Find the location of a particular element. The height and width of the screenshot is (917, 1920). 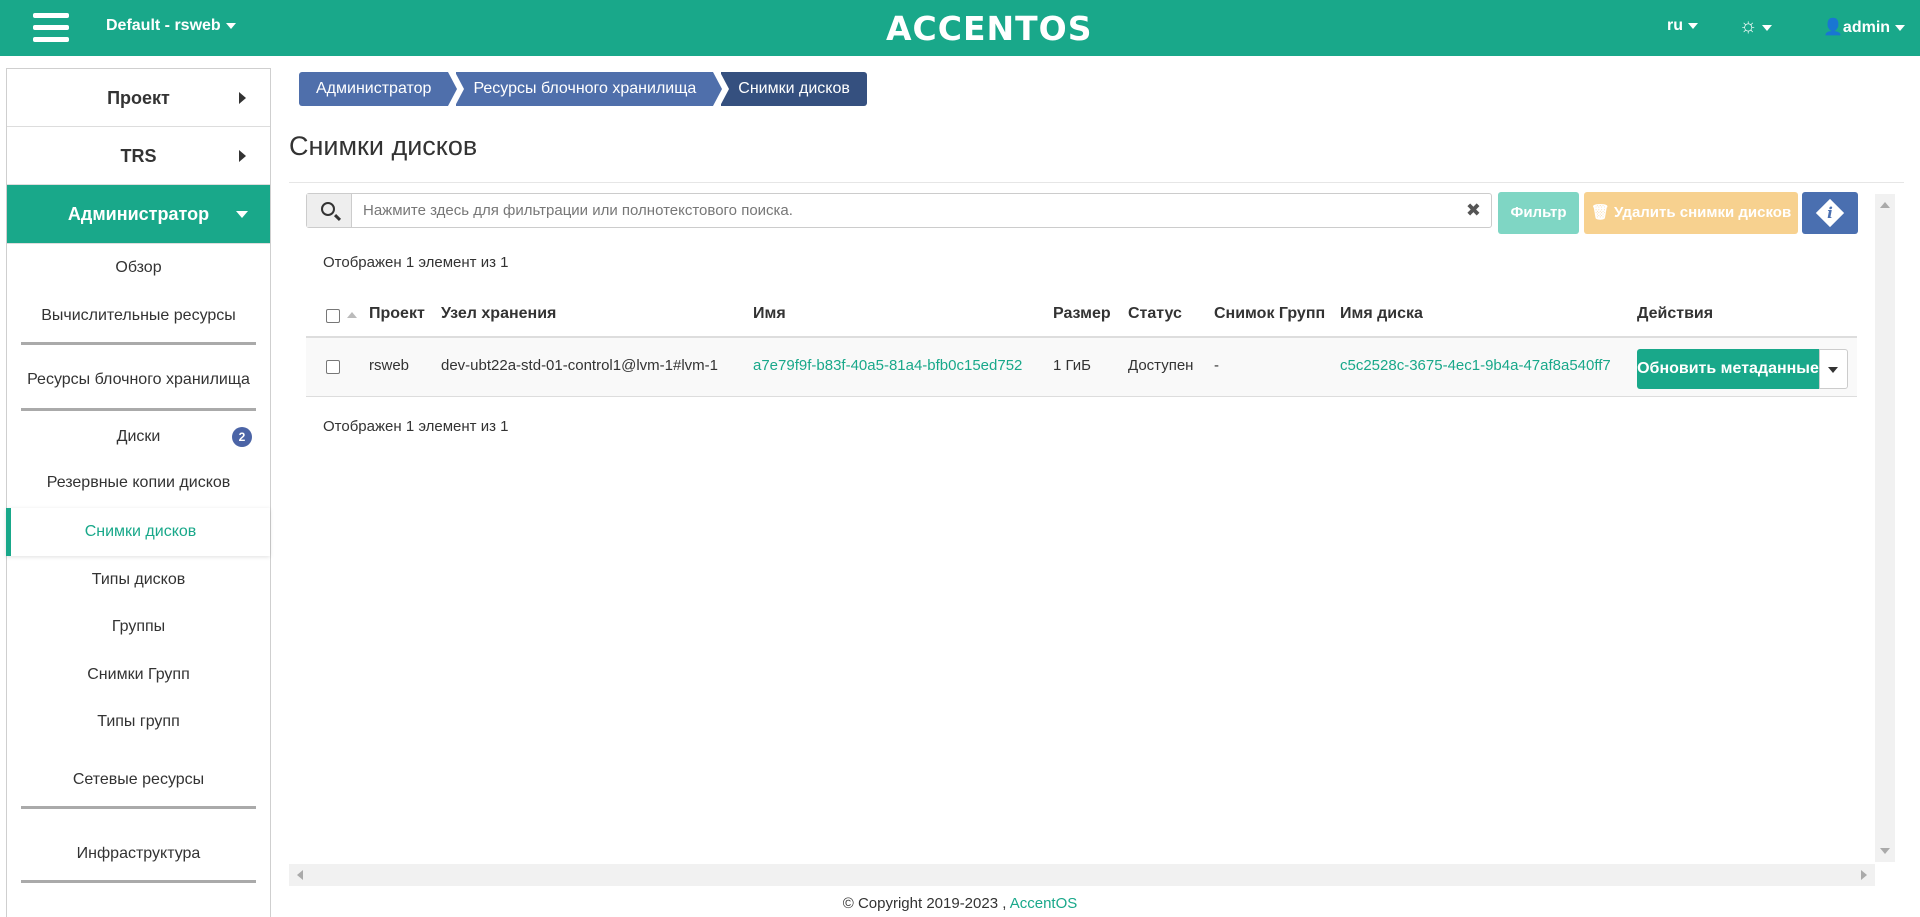

language-label: ru is located at coordinates (1675, 25).